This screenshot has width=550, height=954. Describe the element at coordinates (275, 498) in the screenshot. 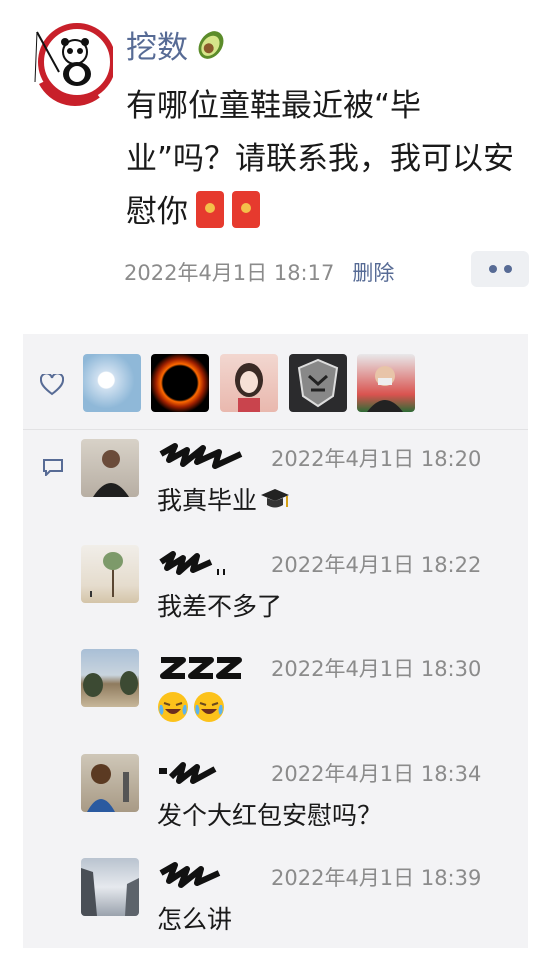

I see `graduation-cap-icon` at that location.